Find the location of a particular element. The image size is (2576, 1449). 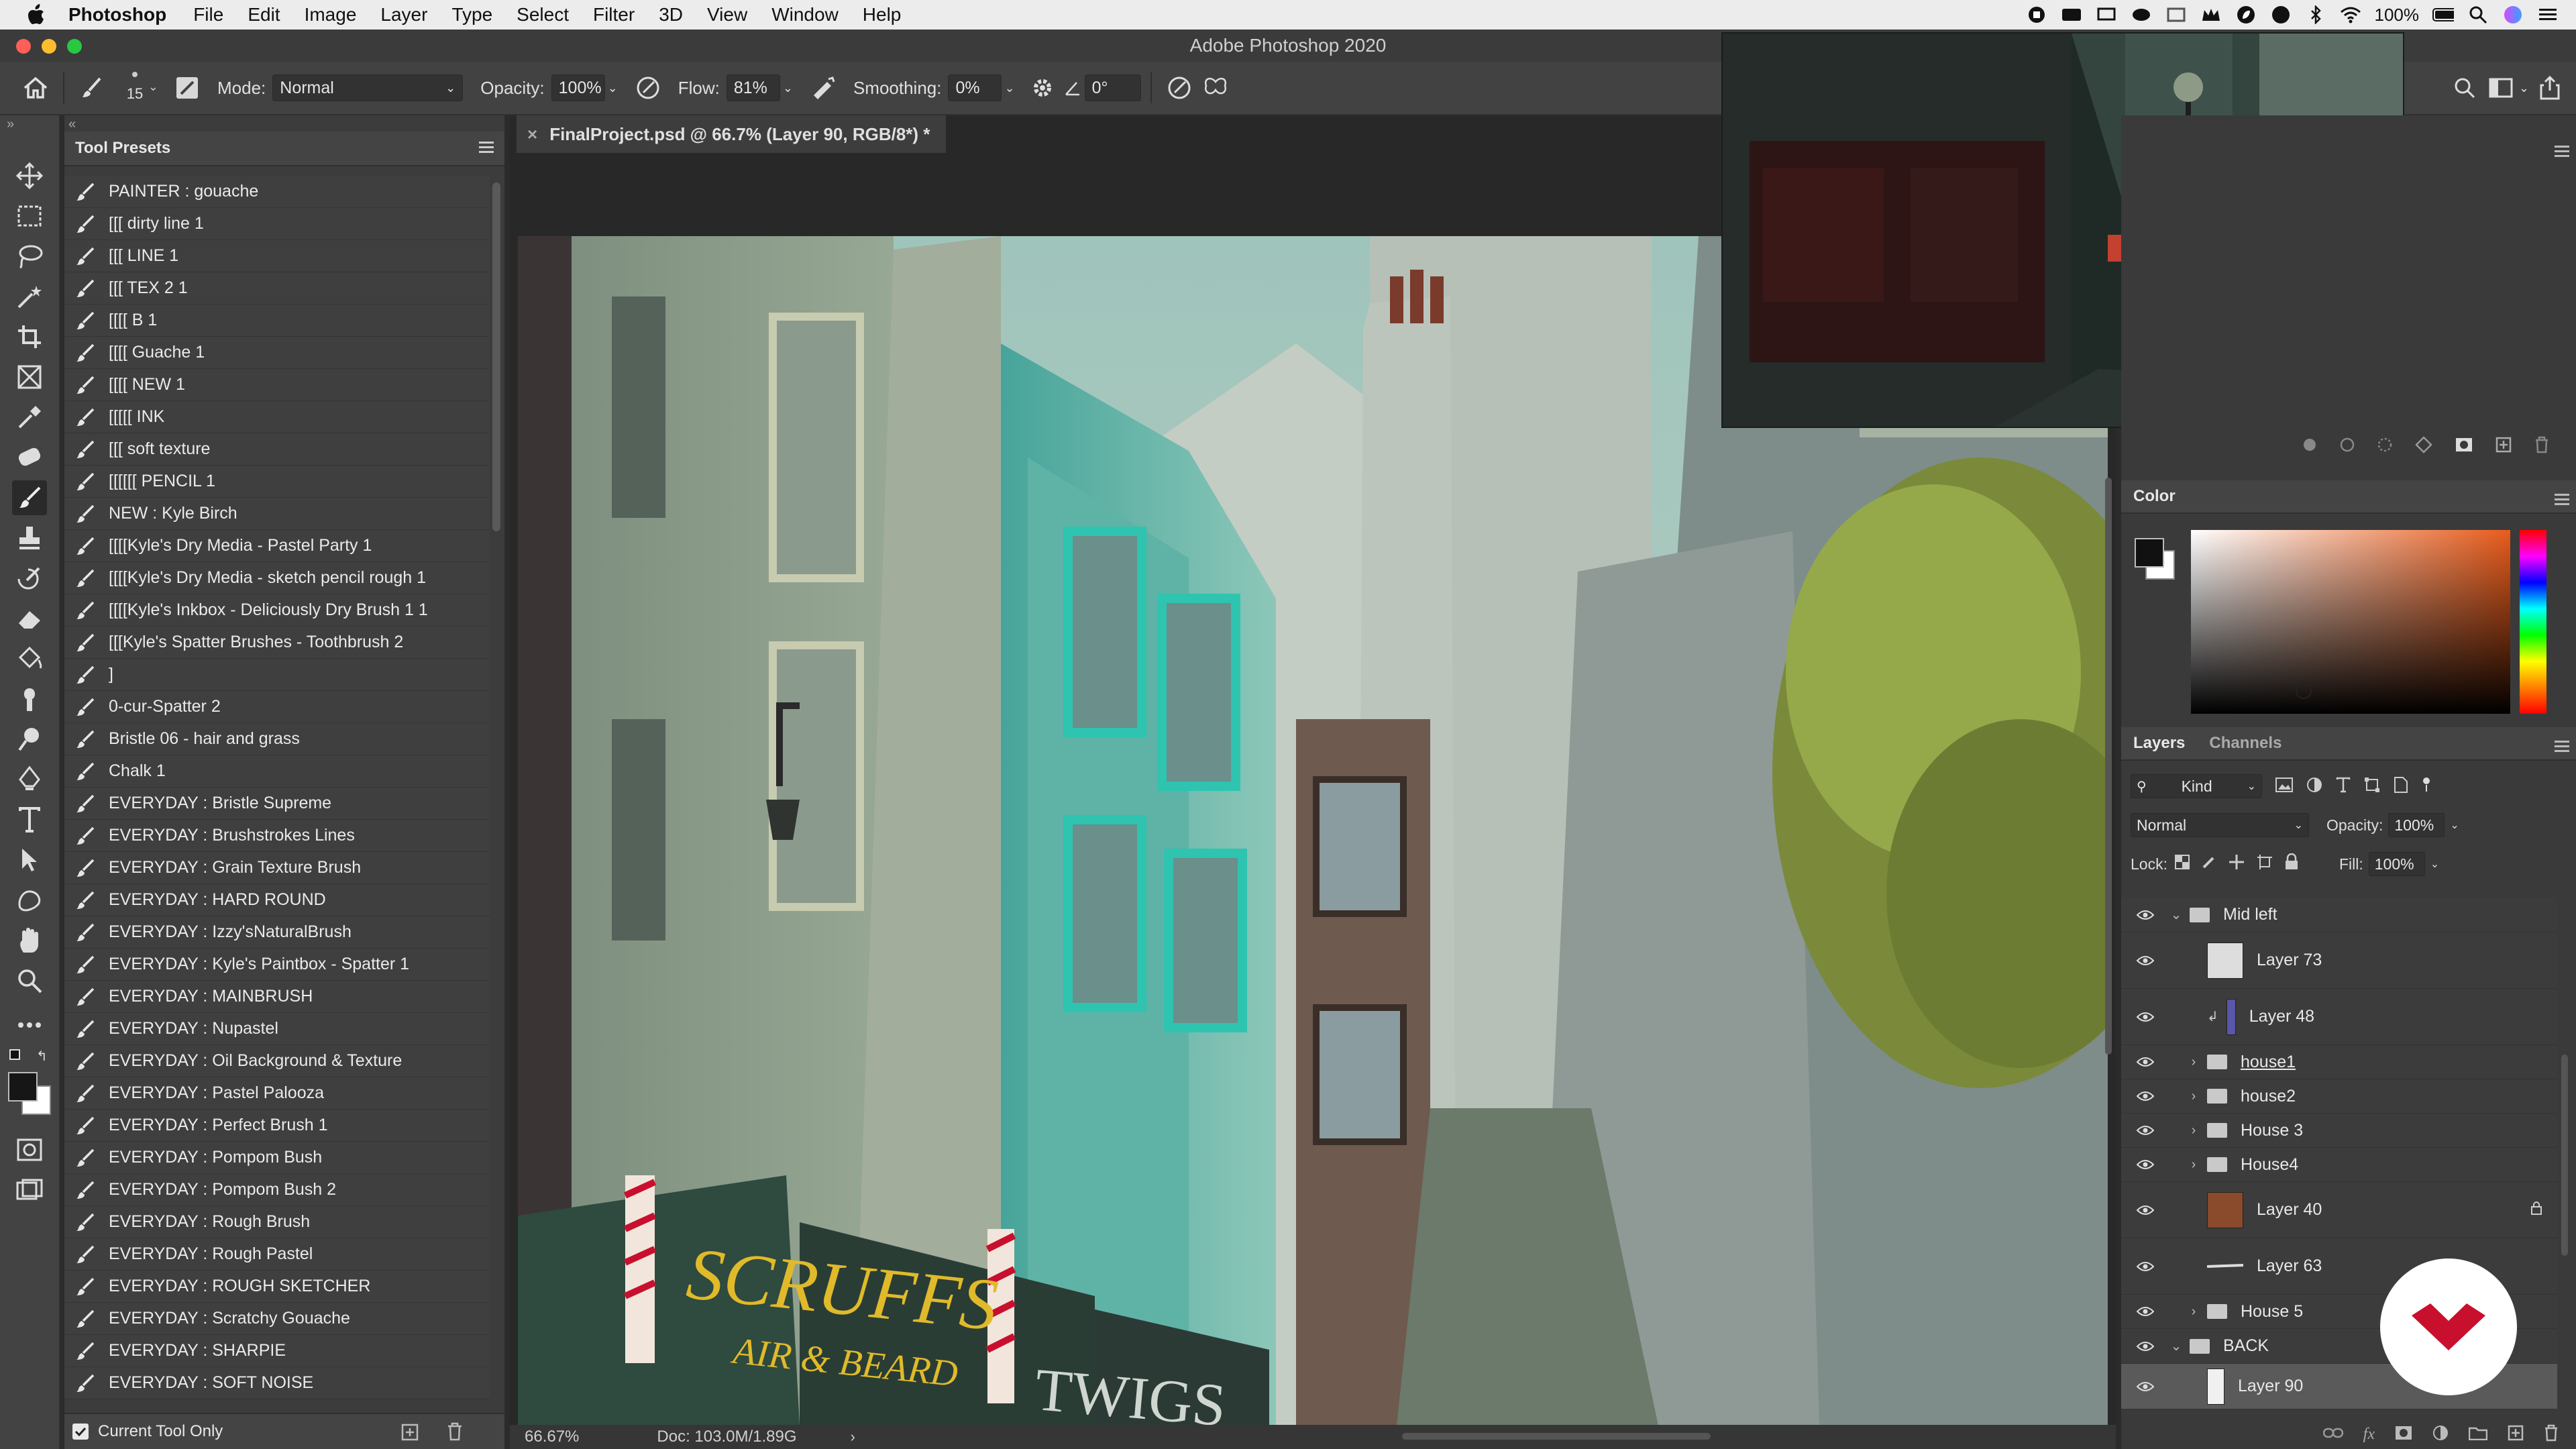

filter-smart-object-icon is located at coordinates (2401, 786).